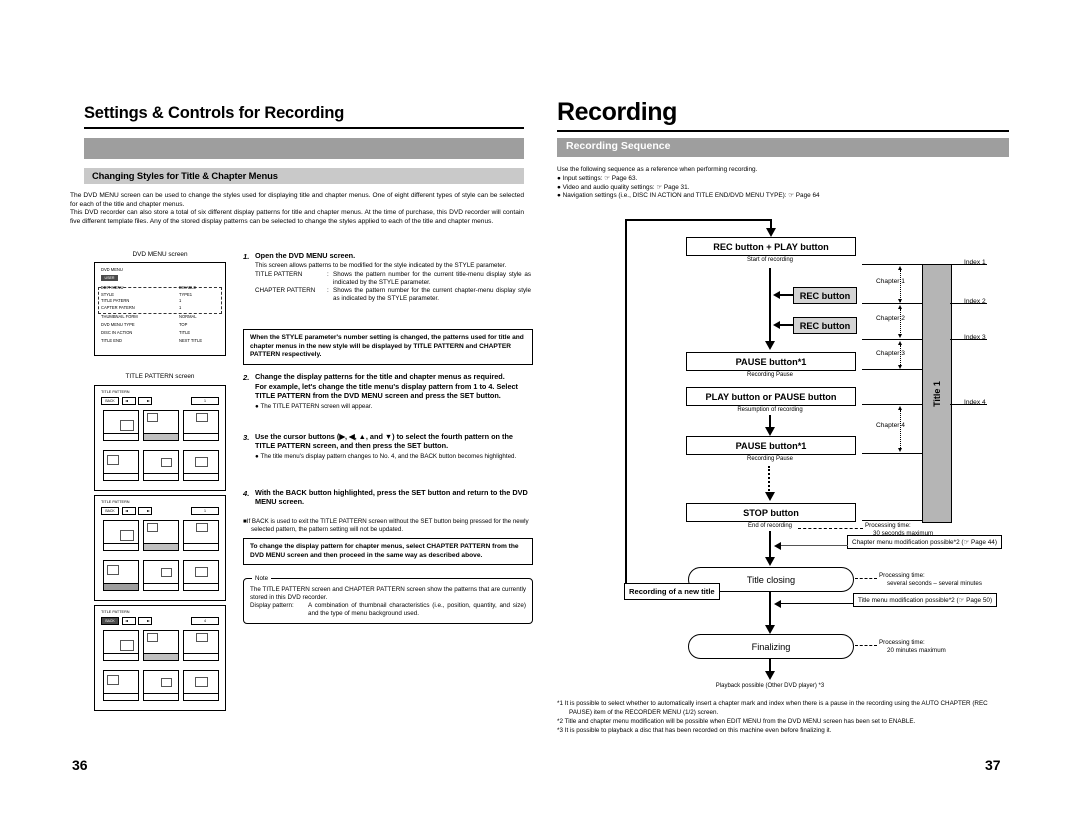 The image size is (1080, 834). I want to click on title-pattern-screen-1: TITLE PATTERN BACK 1, so click(160, 438).